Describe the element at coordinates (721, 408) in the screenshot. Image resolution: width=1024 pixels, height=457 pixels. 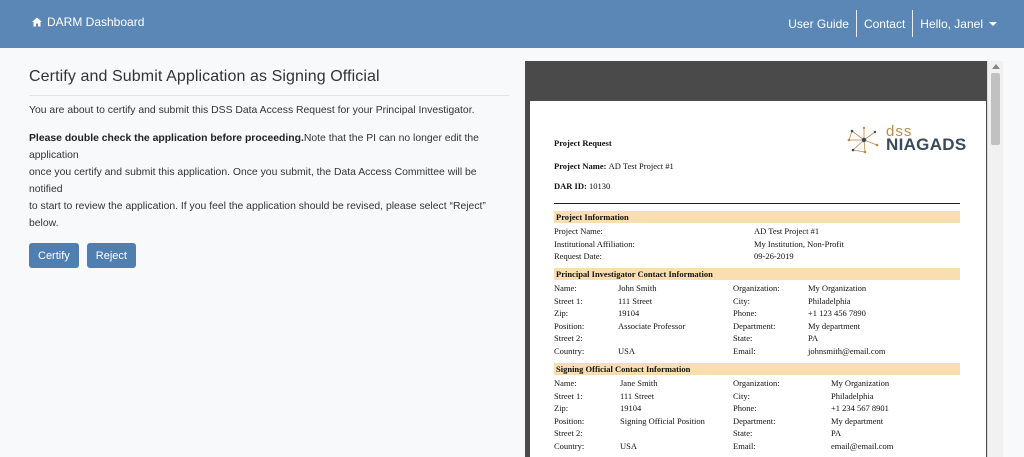
I see `table-row: Zip: 19104 Phone: +1 234 567 8901` at that location.